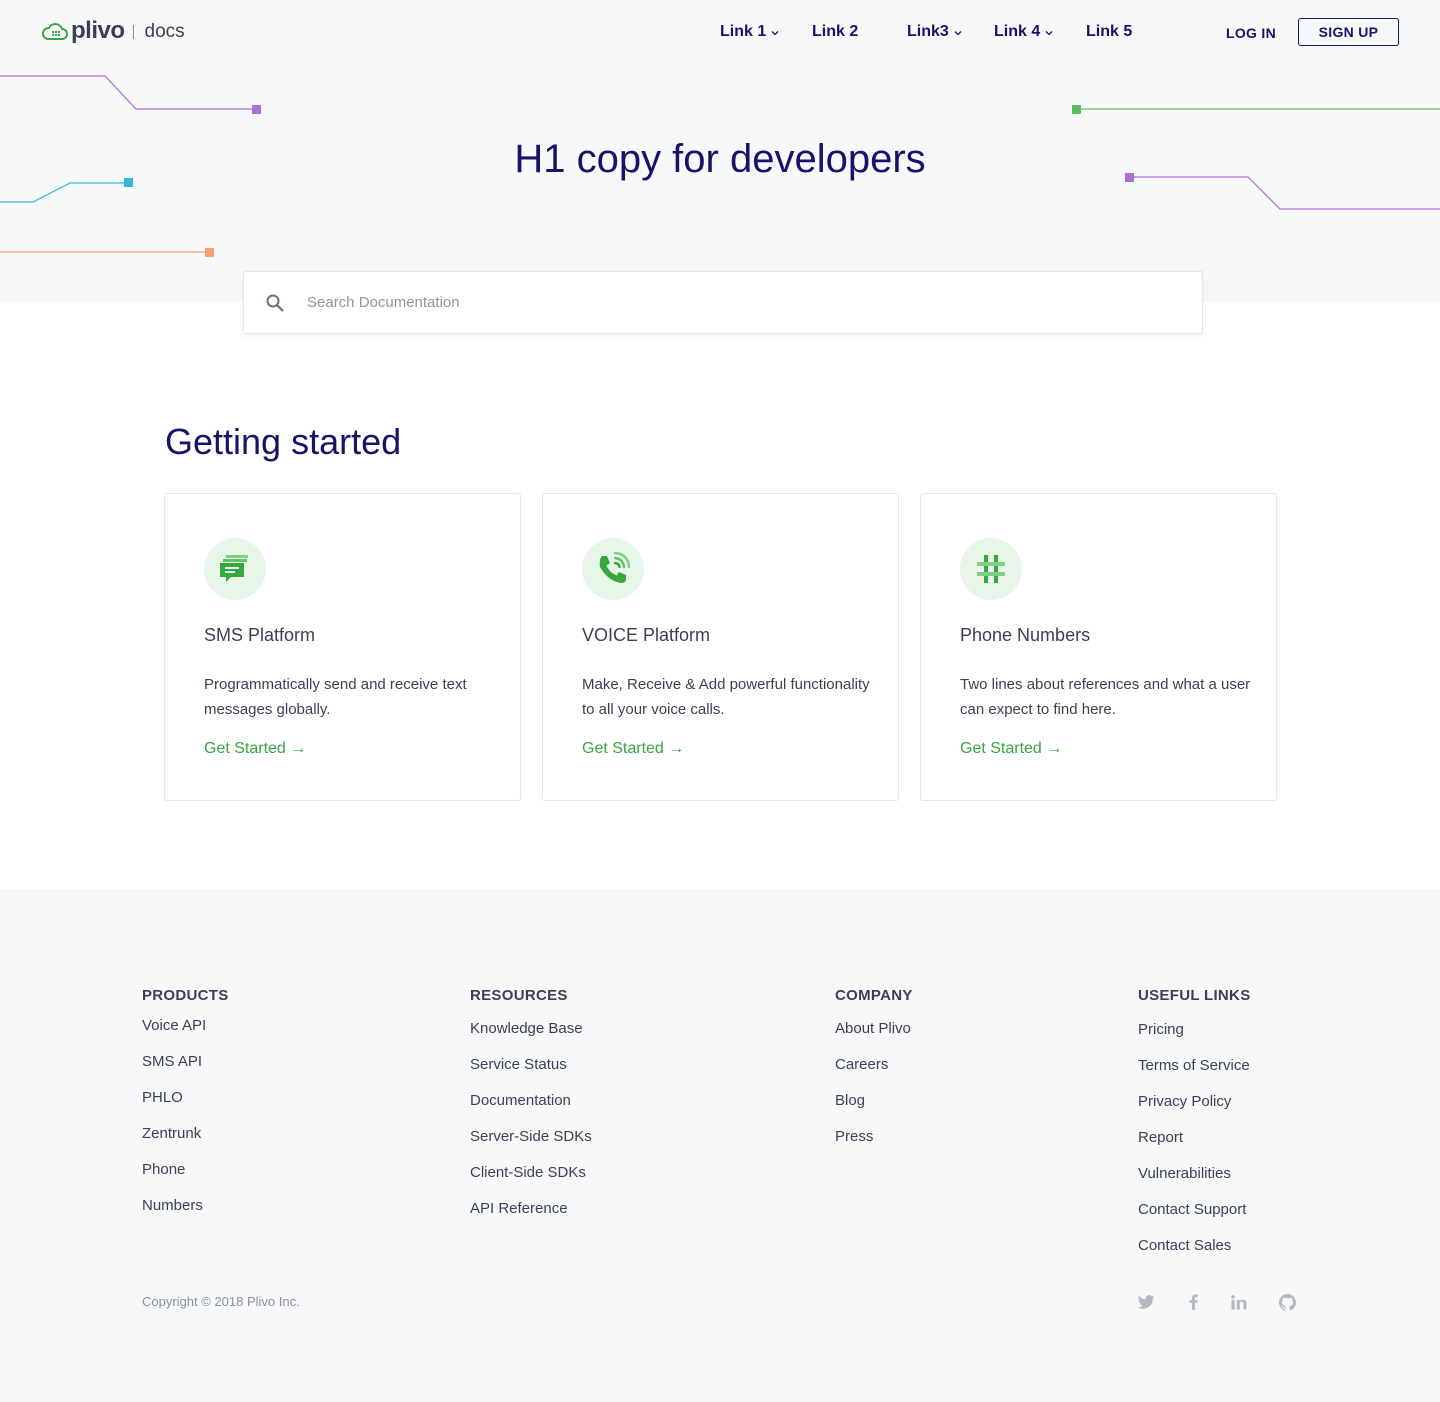 This screenshot has height=1402, width=1440. I want to click on nav-link-label: Link 1, so click(743, 31).